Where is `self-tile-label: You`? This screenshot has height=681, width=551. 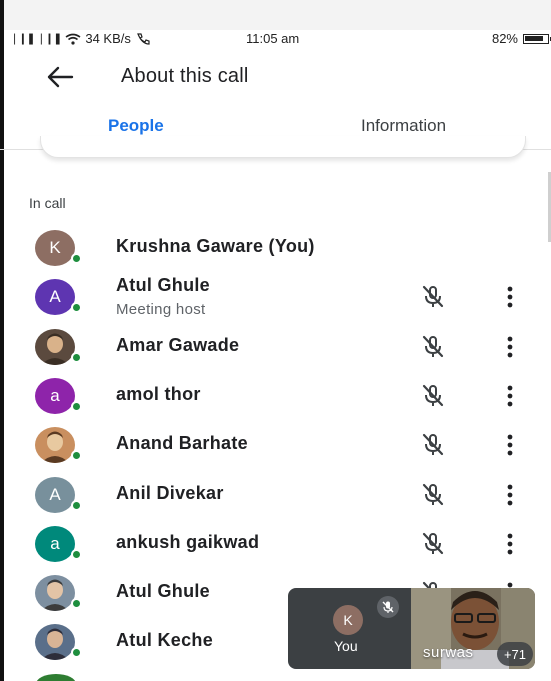
self-tile-label: You is located at coordinates (346, 646).